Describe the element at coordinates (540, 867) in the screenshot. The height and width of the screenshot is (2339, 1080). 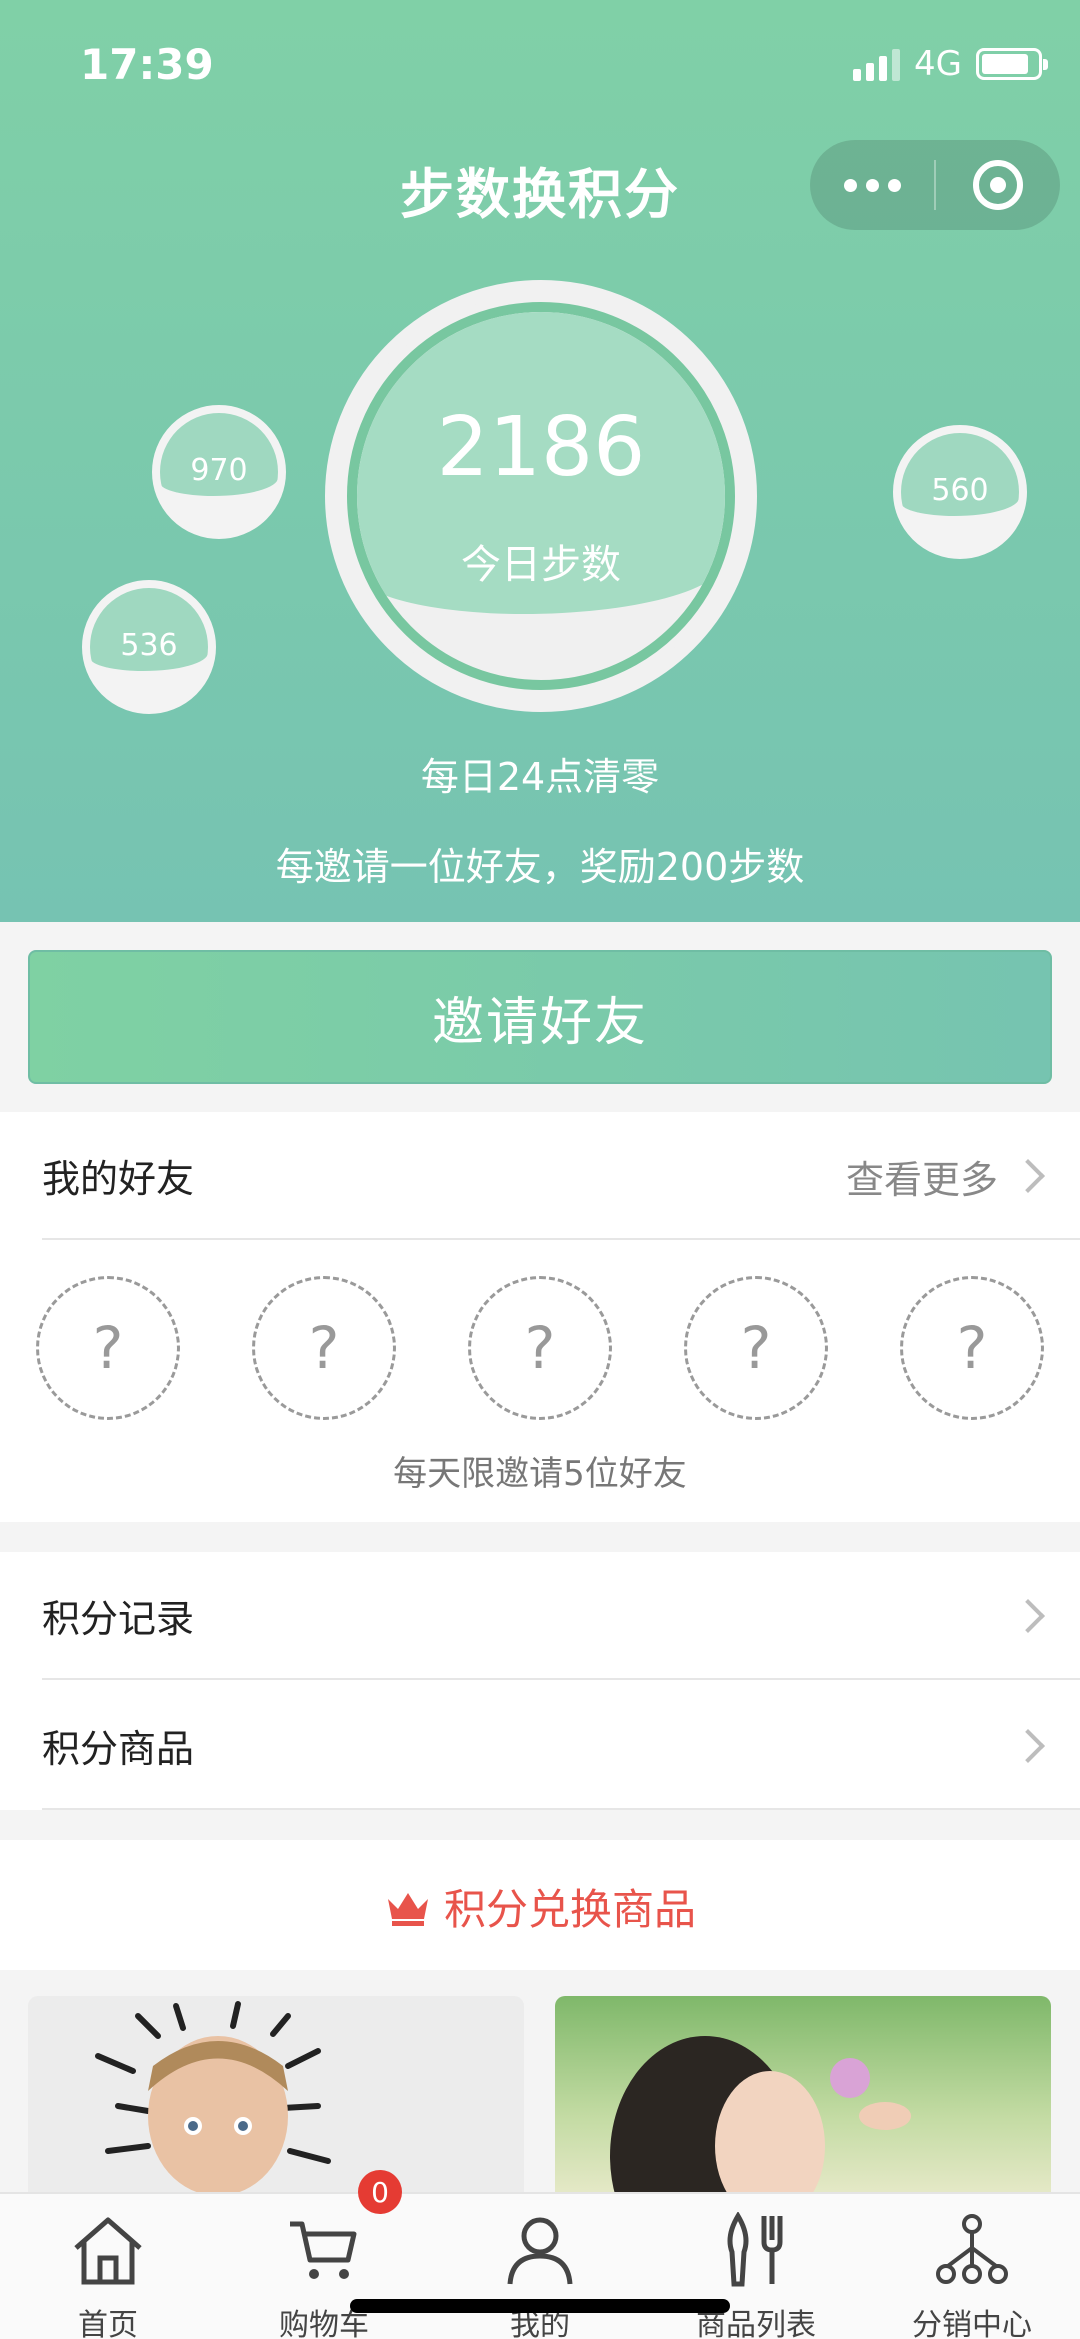
I see `reward-hint: 每邀请一位好友，奖励200步数` at that location.